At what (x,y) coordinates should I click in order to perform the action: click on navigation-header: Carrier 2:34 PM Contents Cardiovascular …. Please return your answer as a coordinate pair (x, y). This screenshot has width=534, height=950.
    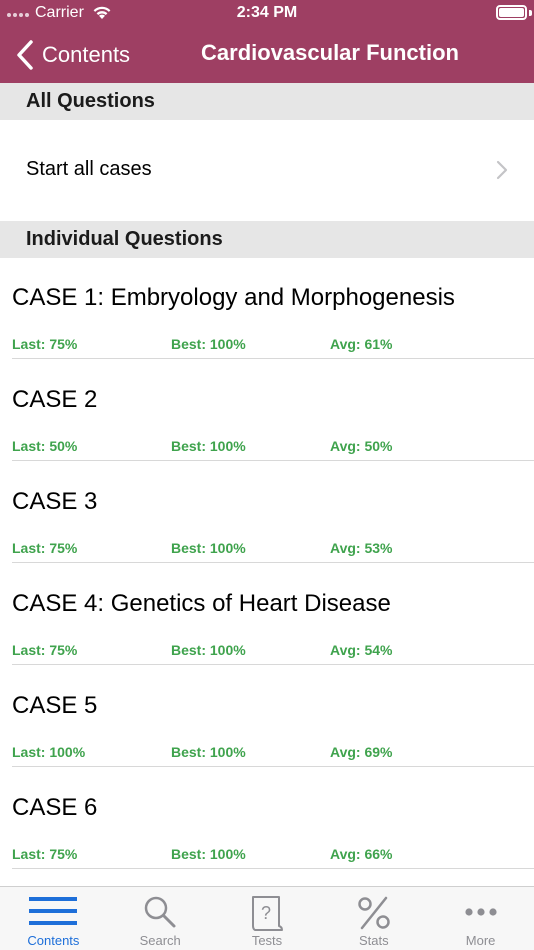
    Looking at the image, I should click on (267, 41).